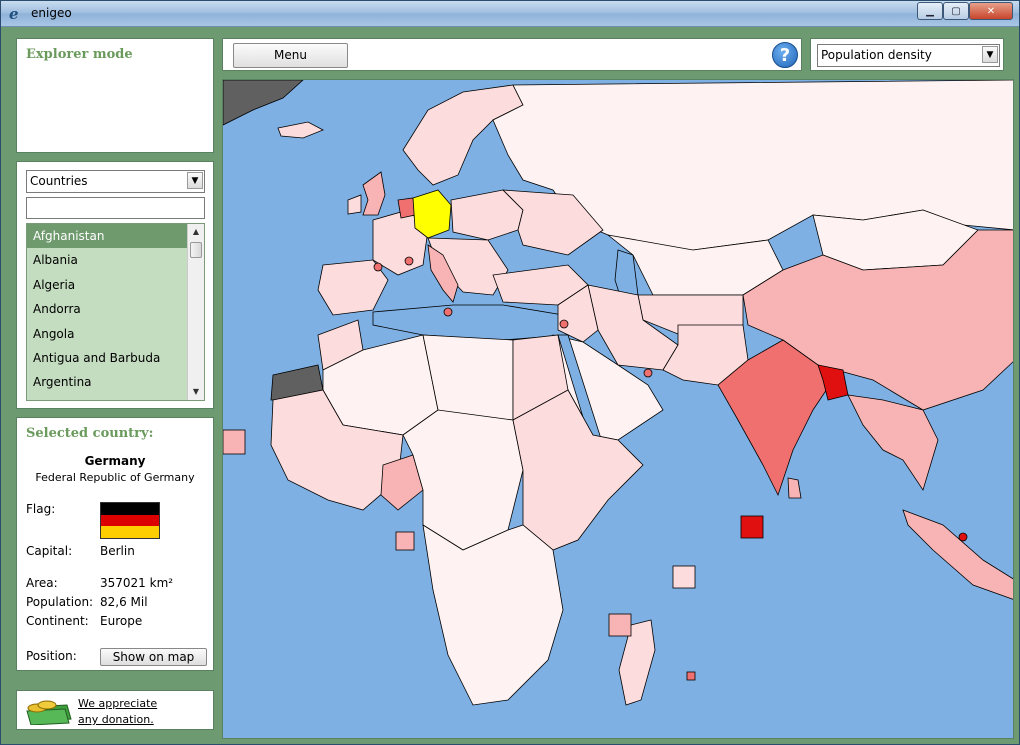  Describe the element at coordinates (564, 324) in the screenshot. I see `lebanon-marker` at that location.